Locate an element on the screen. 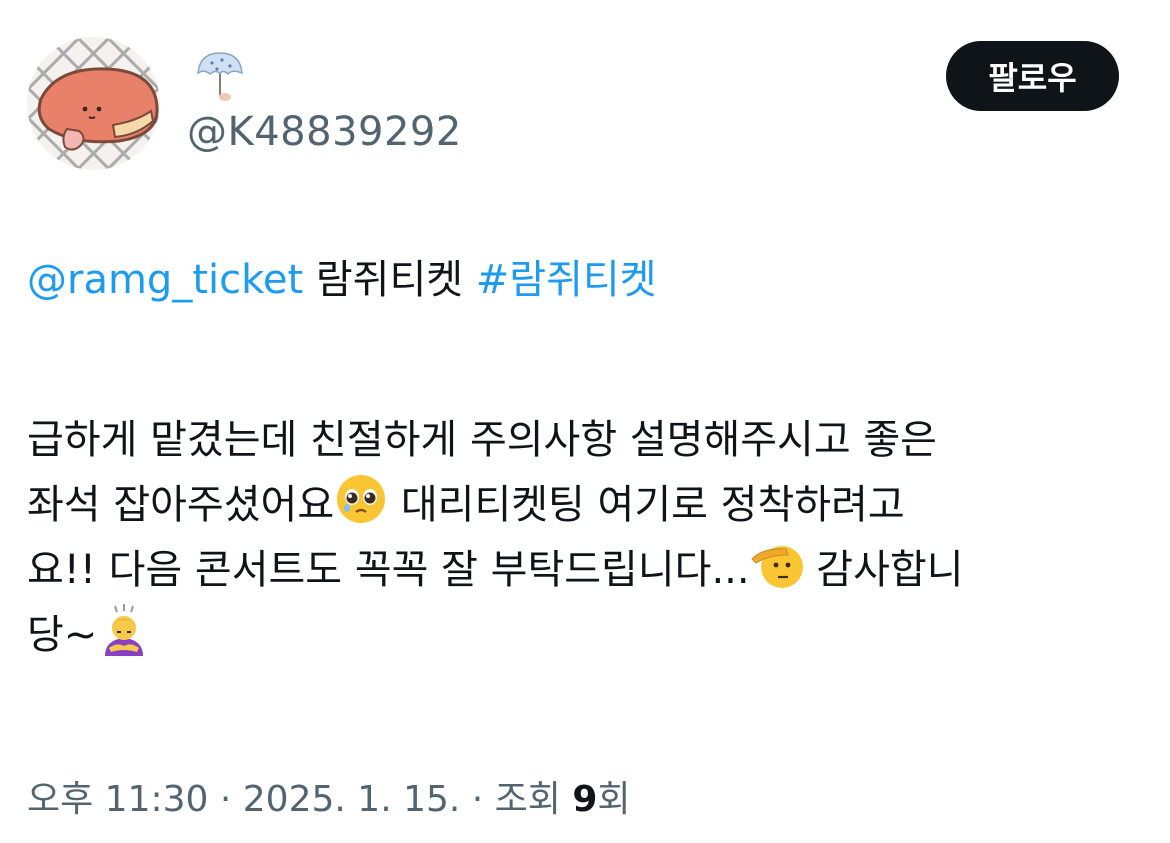  umbrella-icon is located at coordinates (220, 76).